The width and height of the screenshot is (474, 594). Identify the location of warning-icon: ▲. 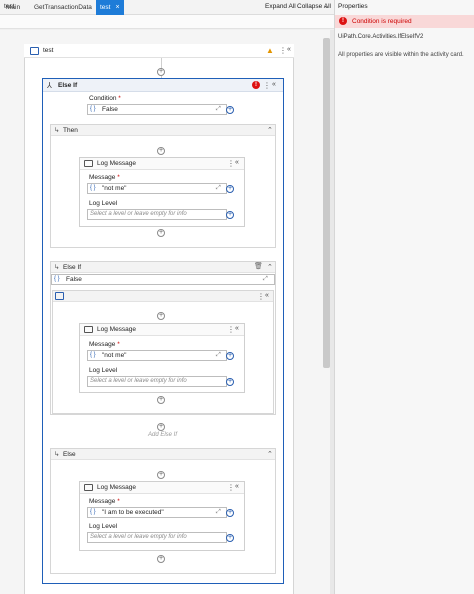
(270, 50).